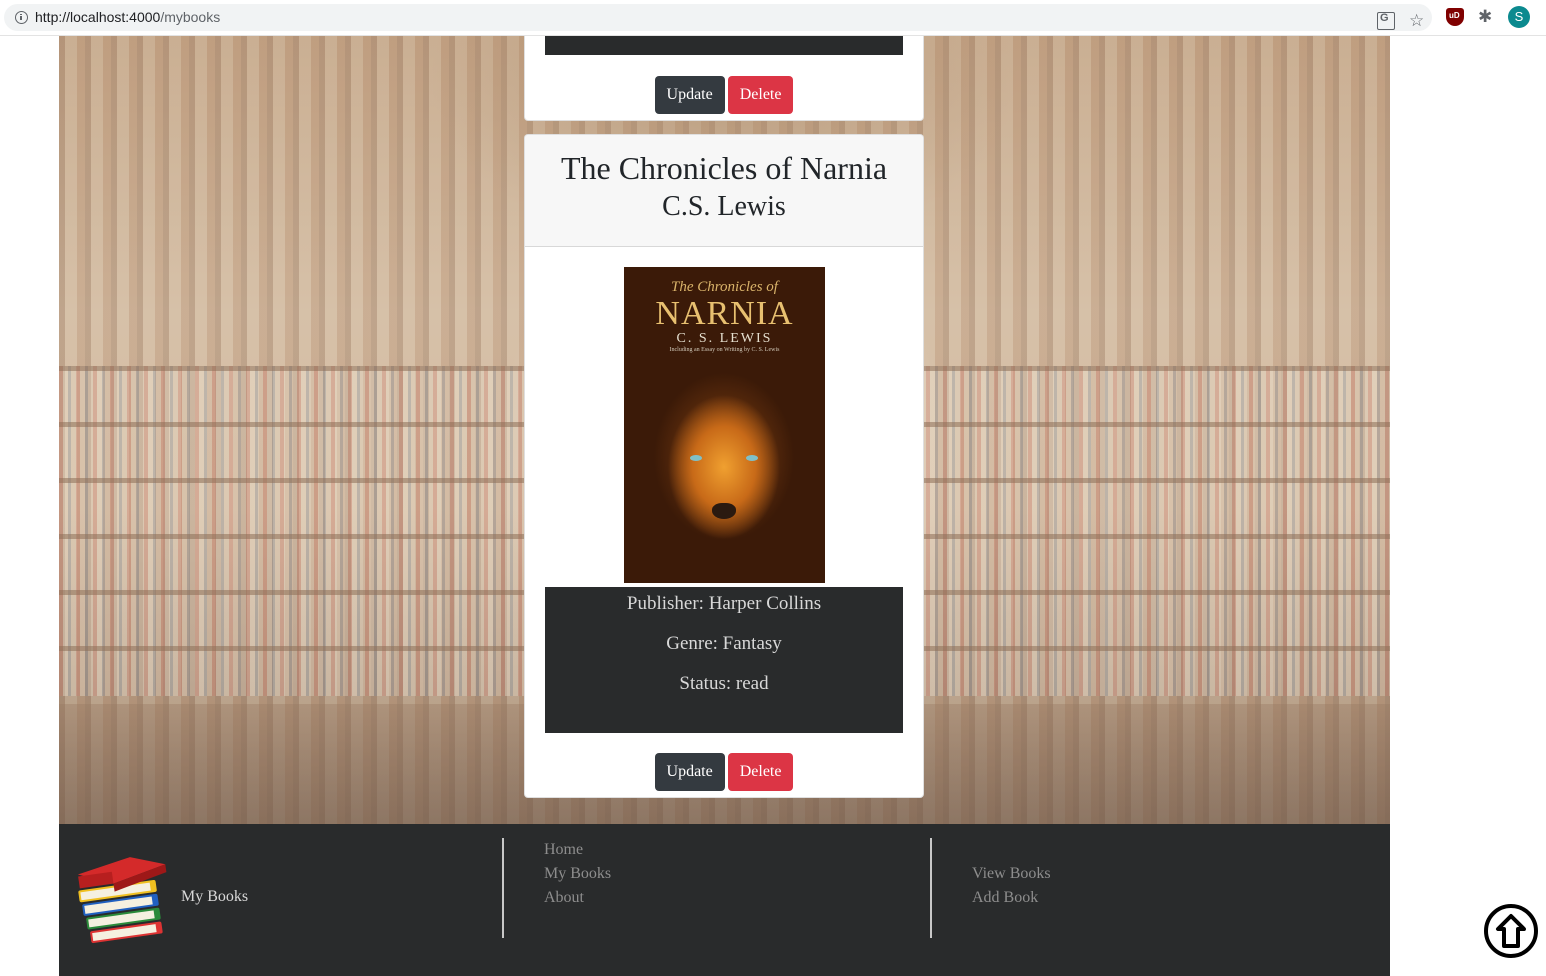 This screenshot has height=976, width=1546. I want to click on book-details-panel, so click(724, 45).